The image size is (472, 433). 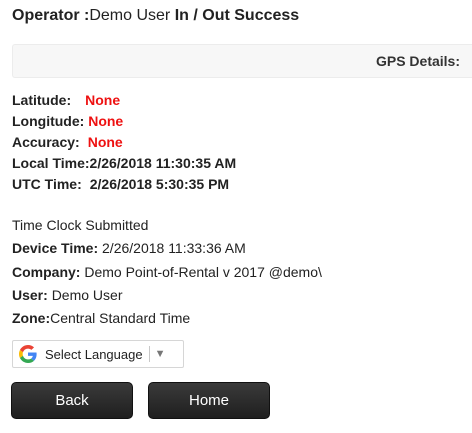 I want to click on local-time-row: Local Time:2/26/2018 11:30:35 AM, so click(x=124, y=163).